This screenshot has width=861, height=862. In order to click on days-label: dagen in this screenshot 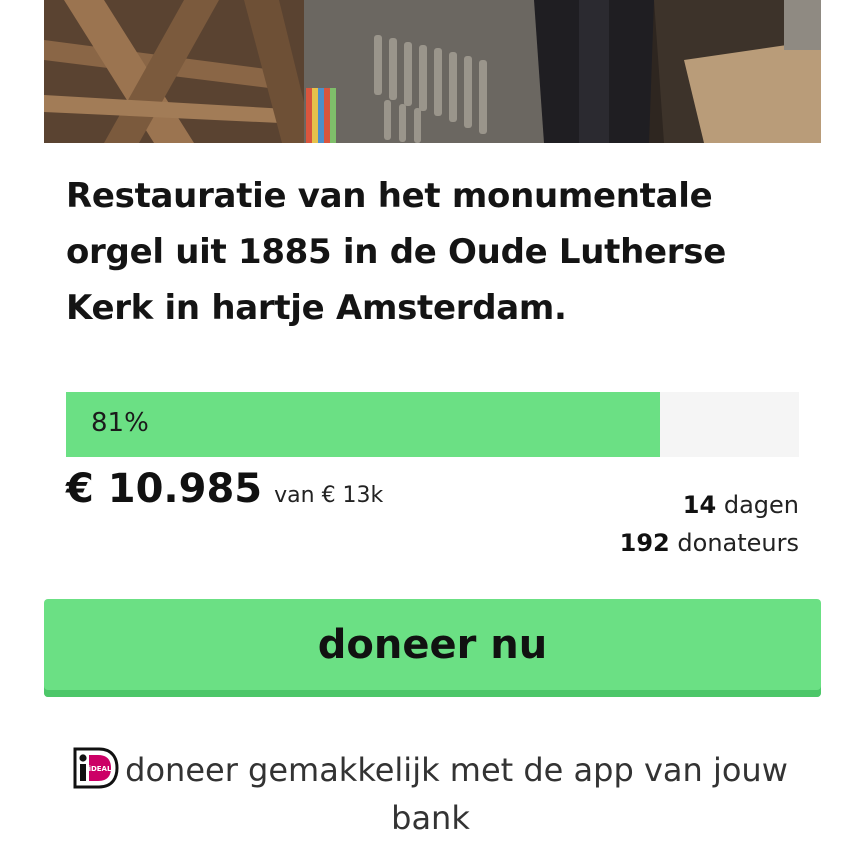, I will do `click(761, 505)`.